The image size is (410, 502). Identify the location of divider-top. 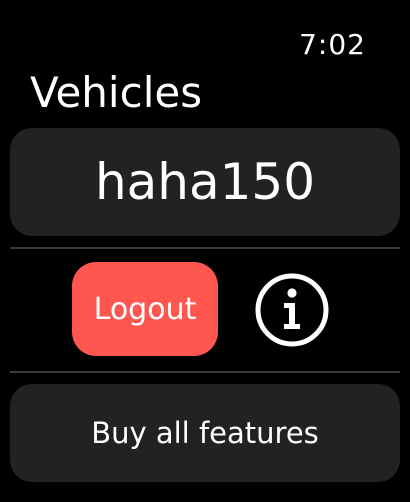
(205, 248).